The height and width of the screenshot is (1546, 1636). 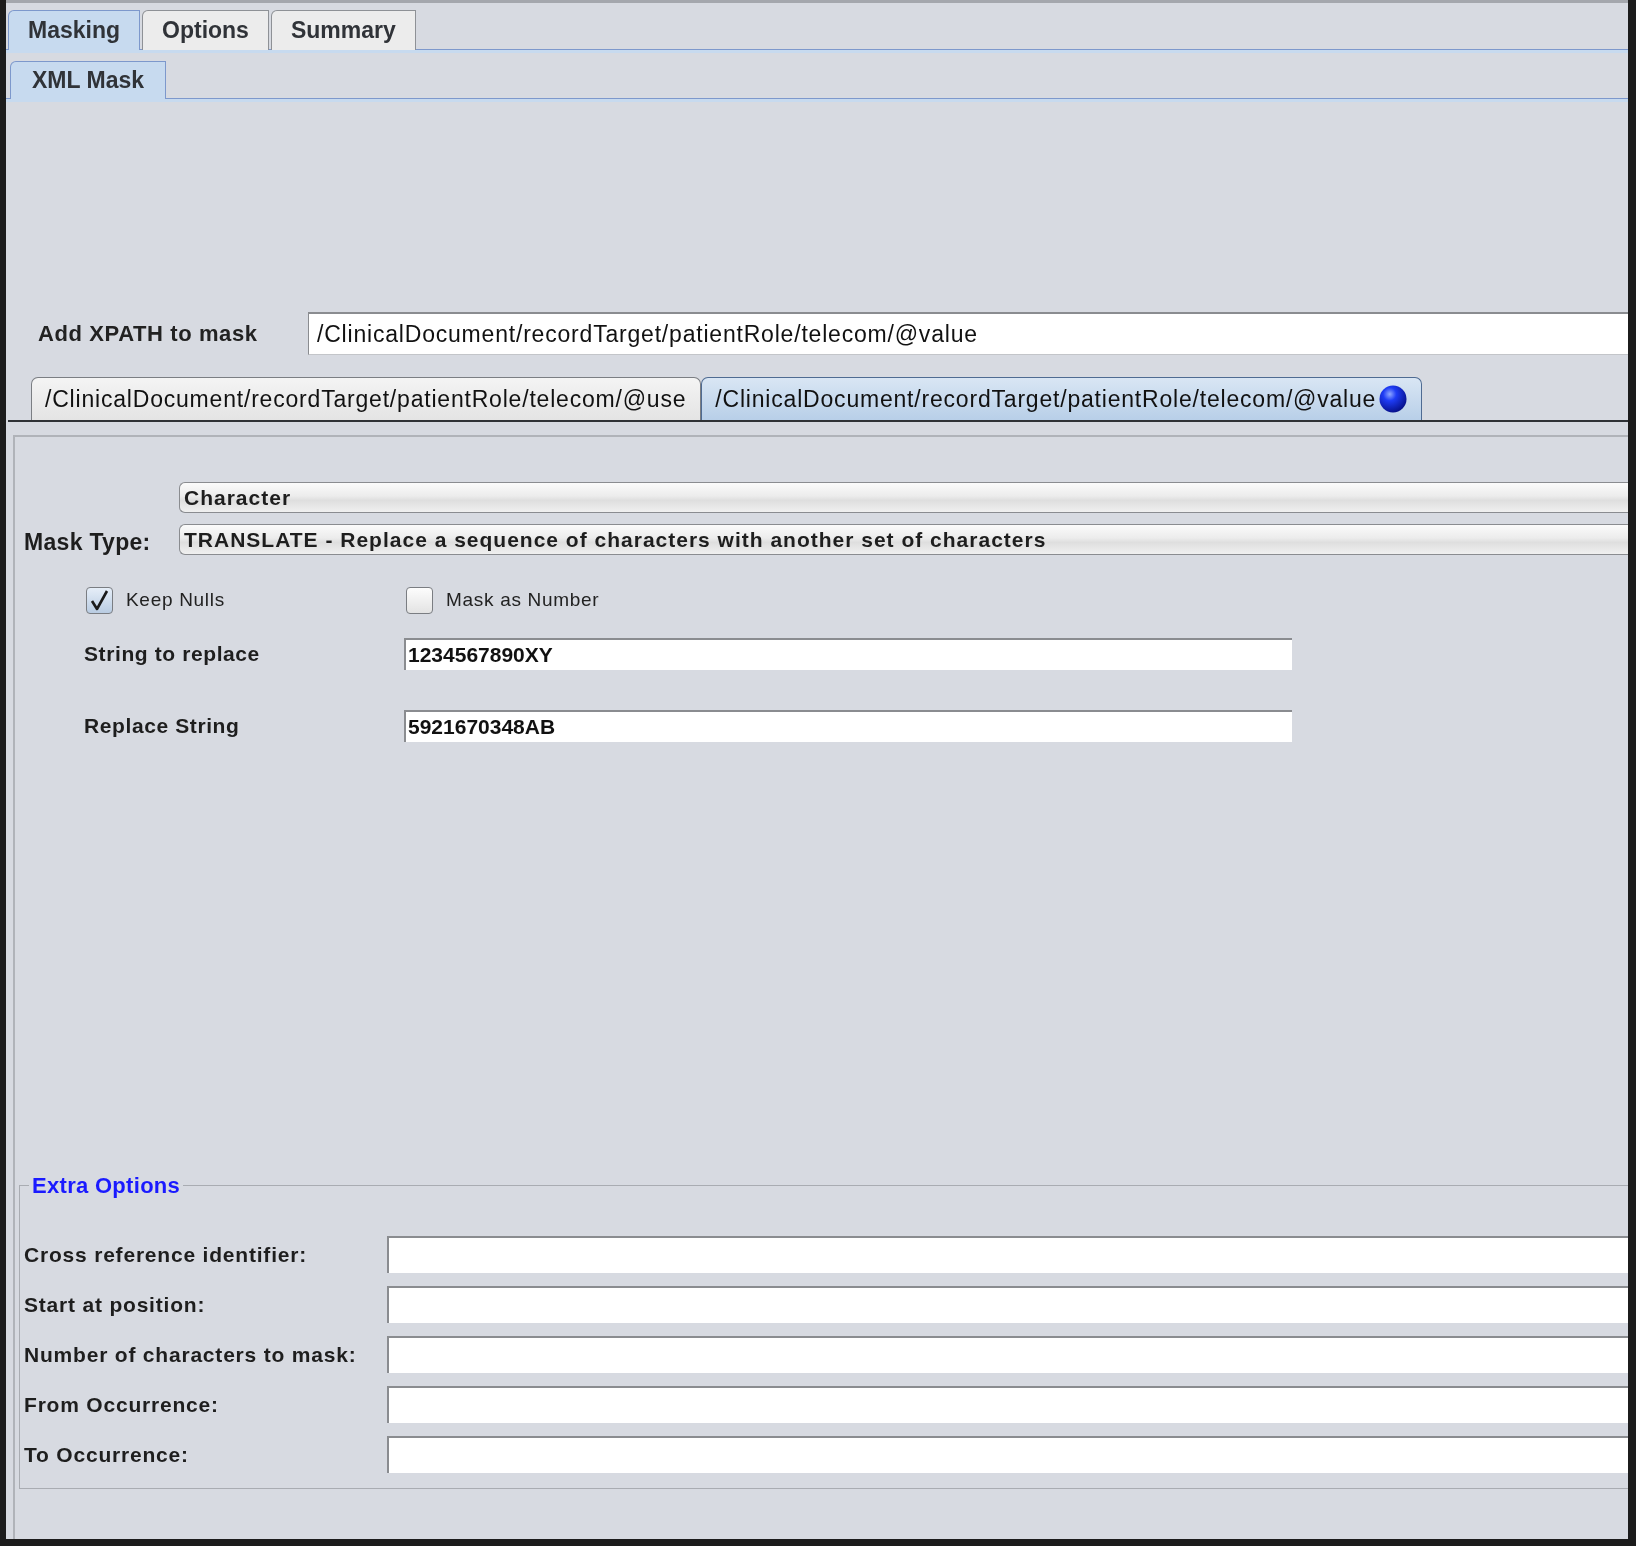 I want to click on dropdown: Character, so click(x=903, y=497).